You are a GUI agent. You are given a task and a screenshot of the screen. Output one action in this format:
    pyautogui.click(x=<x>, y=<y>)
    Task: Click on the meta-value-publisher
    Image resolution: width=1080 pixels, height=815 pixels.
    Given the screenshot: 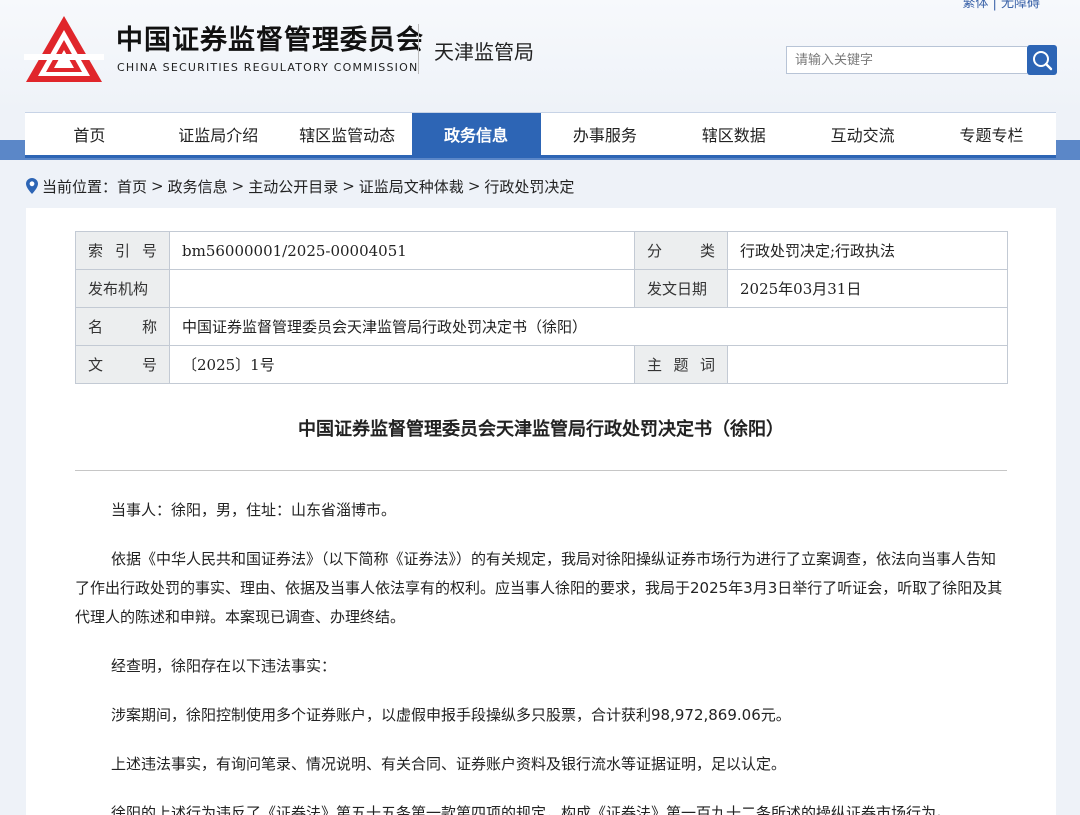 What is the action you would take?
    pyautogui.click(x=402, y=288)
    